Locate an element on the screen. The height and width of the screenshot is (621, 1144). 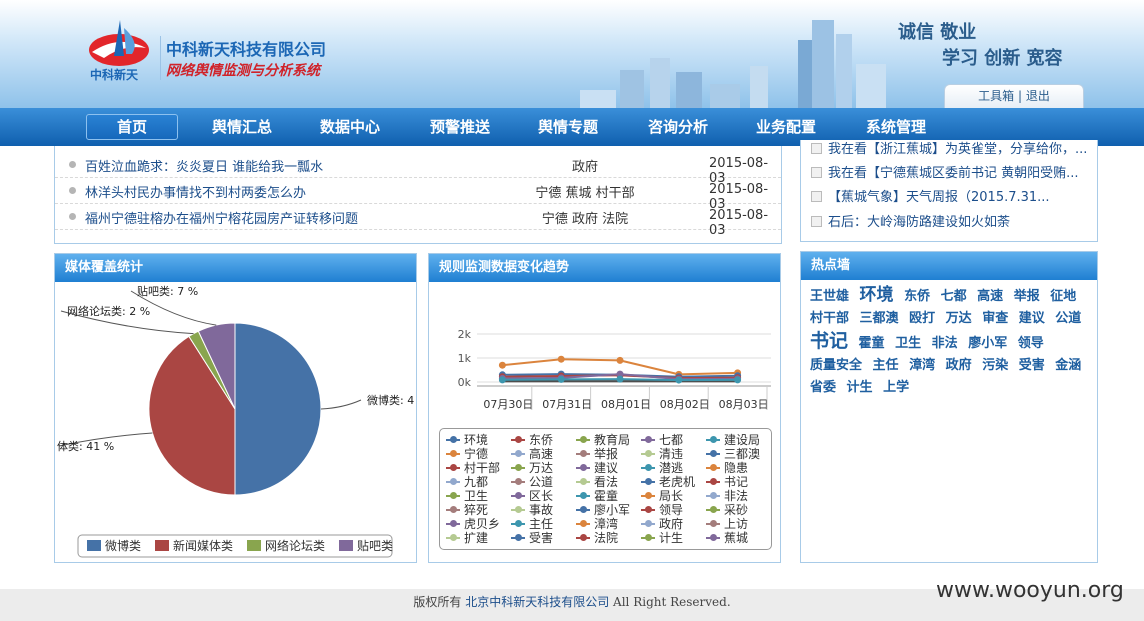
nav-item-home: 首页 is located at coordinates (132, 127).